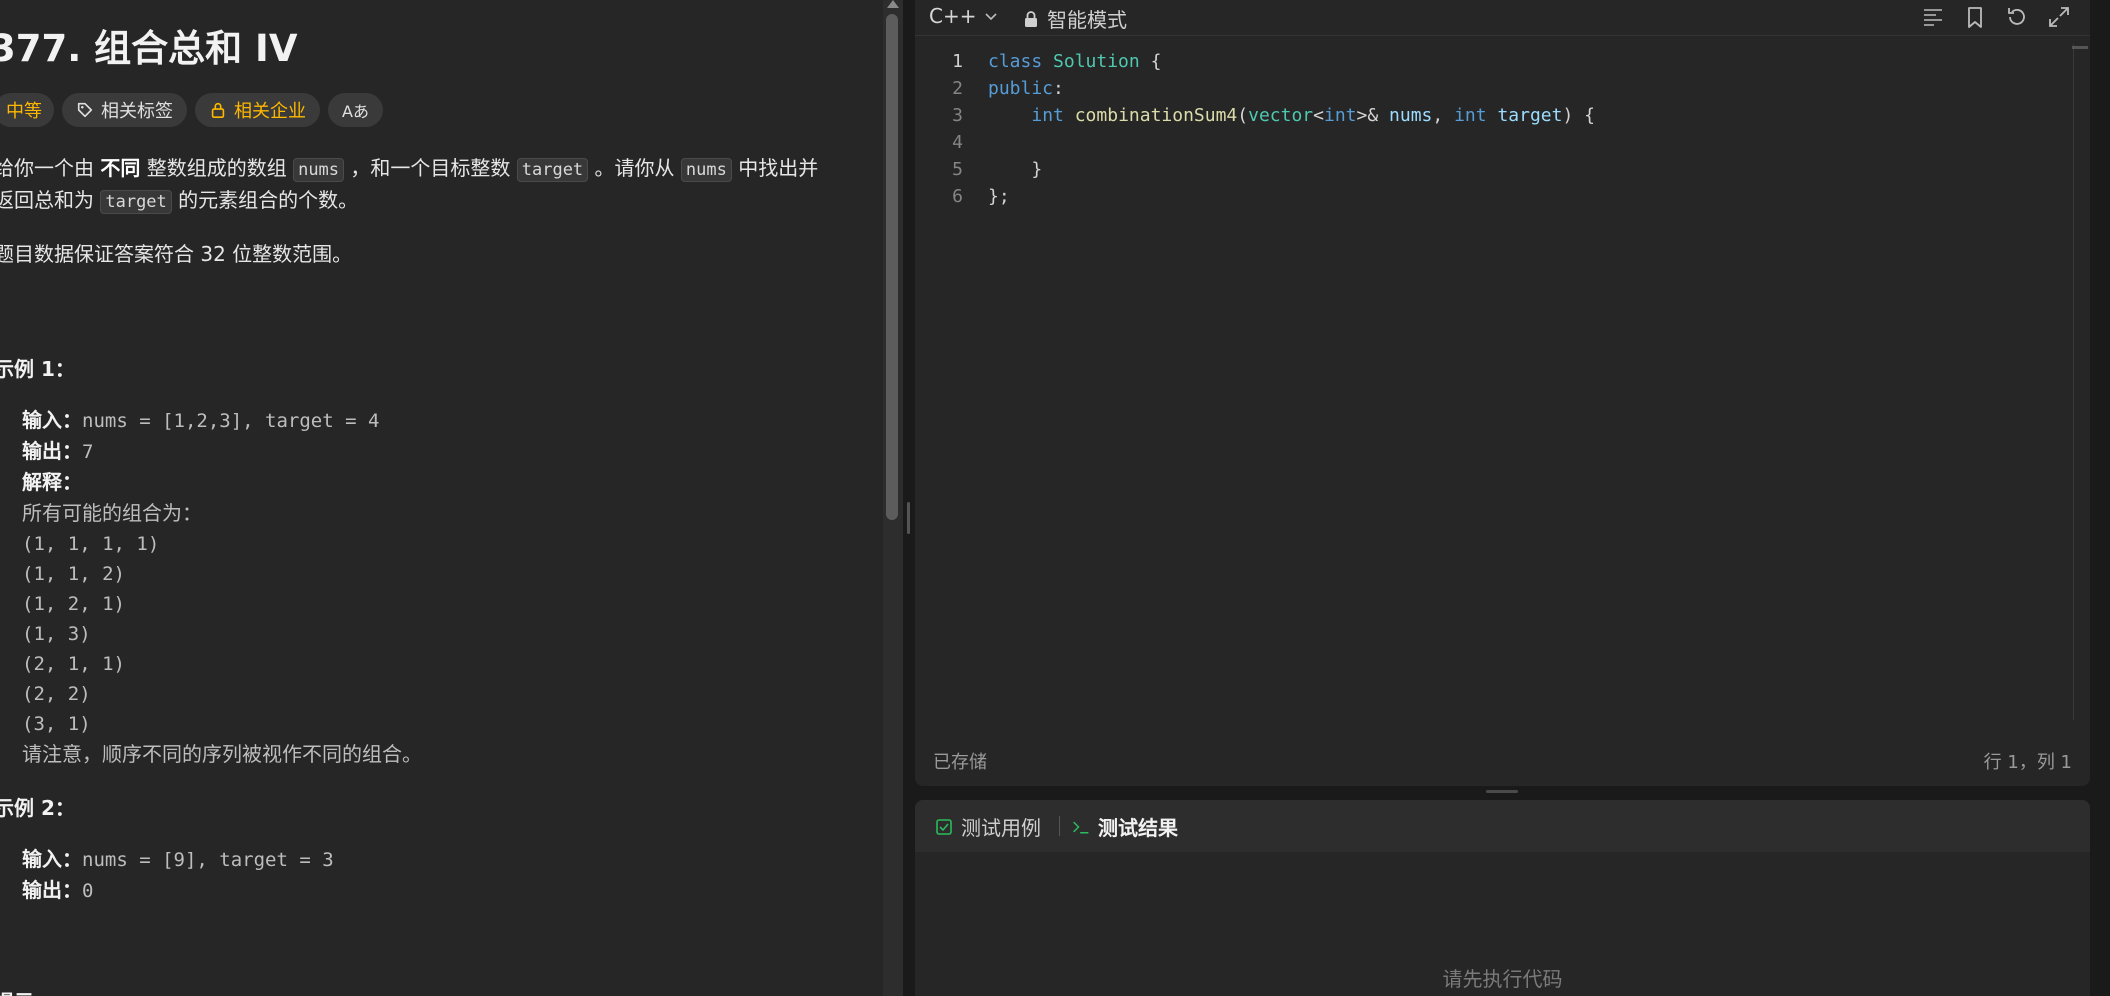  Describe the element at coordinates (1490, 169) in the screenshot. I see `code-line: 5 }` at that location.